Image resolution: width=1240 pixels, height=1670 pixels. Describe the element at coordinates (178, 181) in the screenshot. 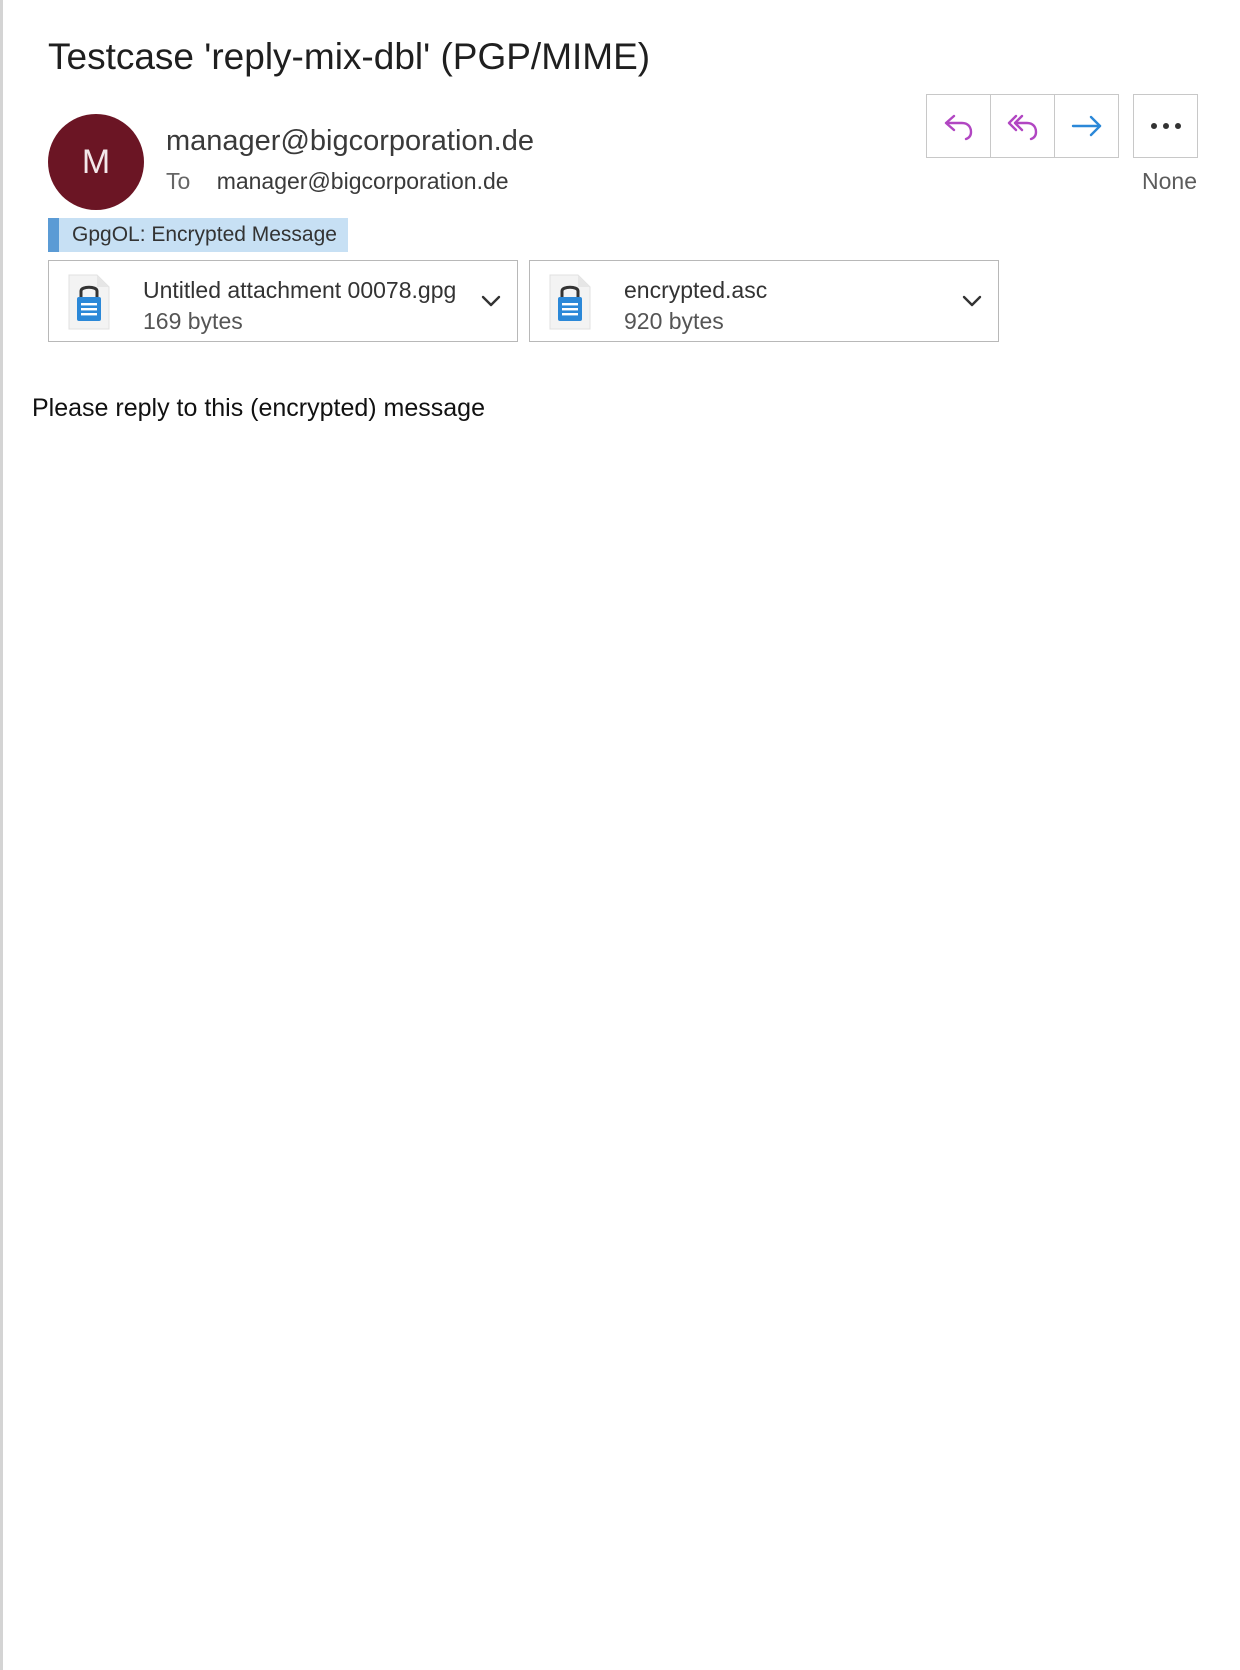

I see `to-label: To` at that location.